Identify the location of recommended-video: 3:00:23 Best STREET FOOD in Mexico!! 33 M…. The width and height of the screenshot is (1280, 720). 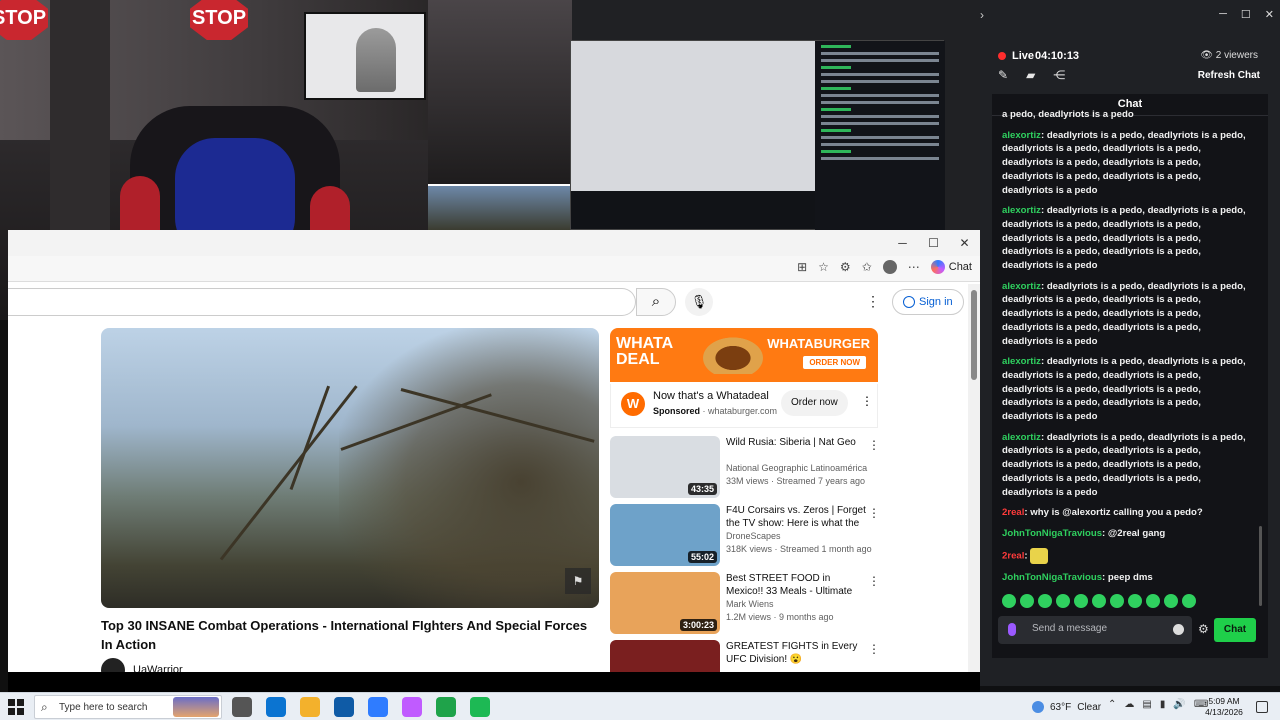
(745, 604).